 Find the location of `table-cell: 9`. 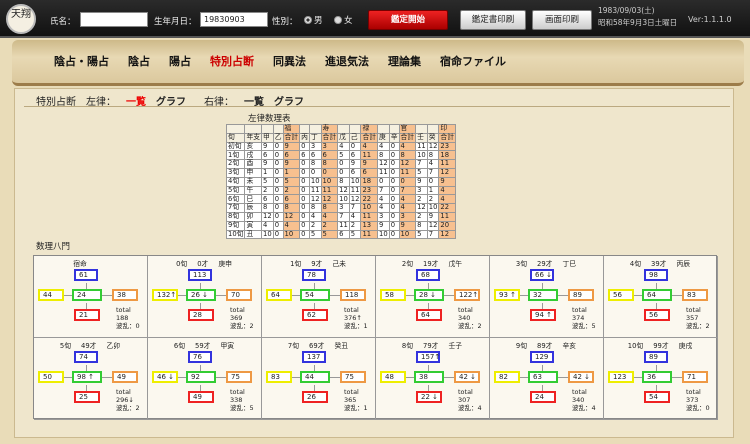

table-cell: 9 is located at coordinates (433, 216).